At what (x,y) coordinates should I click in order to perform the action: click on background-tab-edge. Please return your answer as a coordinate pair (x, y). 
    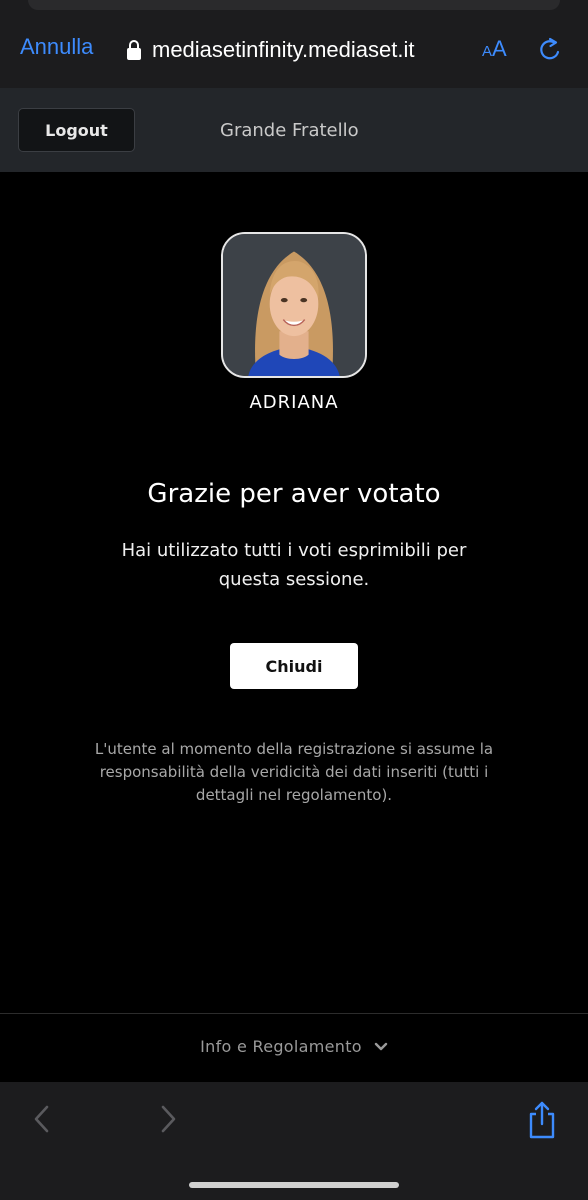
    Looking at the image, I should click on (294, 5).